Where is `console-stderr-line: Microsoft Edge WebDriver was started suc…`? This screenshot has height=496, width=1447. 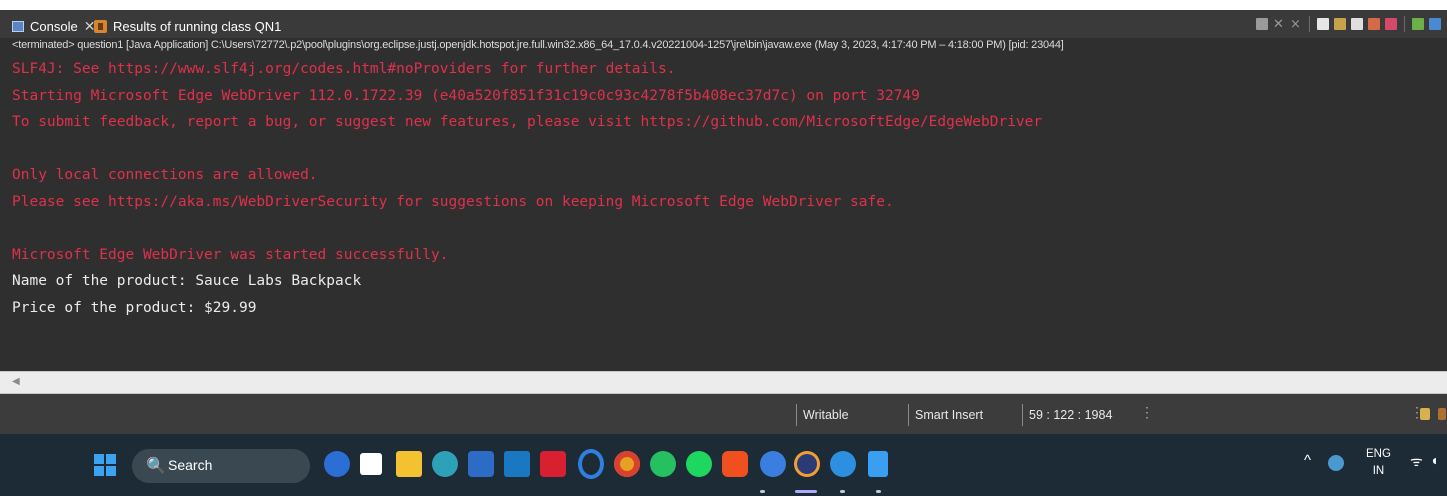
console-stderr-line: Microsoft Edge WebDriver was started suc… is located at coordinates (230, 254).